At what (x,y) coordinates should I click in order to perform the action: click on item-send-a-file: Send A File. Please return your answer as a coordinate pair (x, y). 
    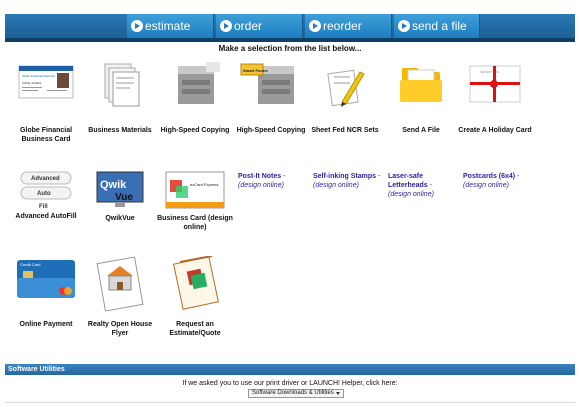
    Looking at the image, I should click on (421, 98).